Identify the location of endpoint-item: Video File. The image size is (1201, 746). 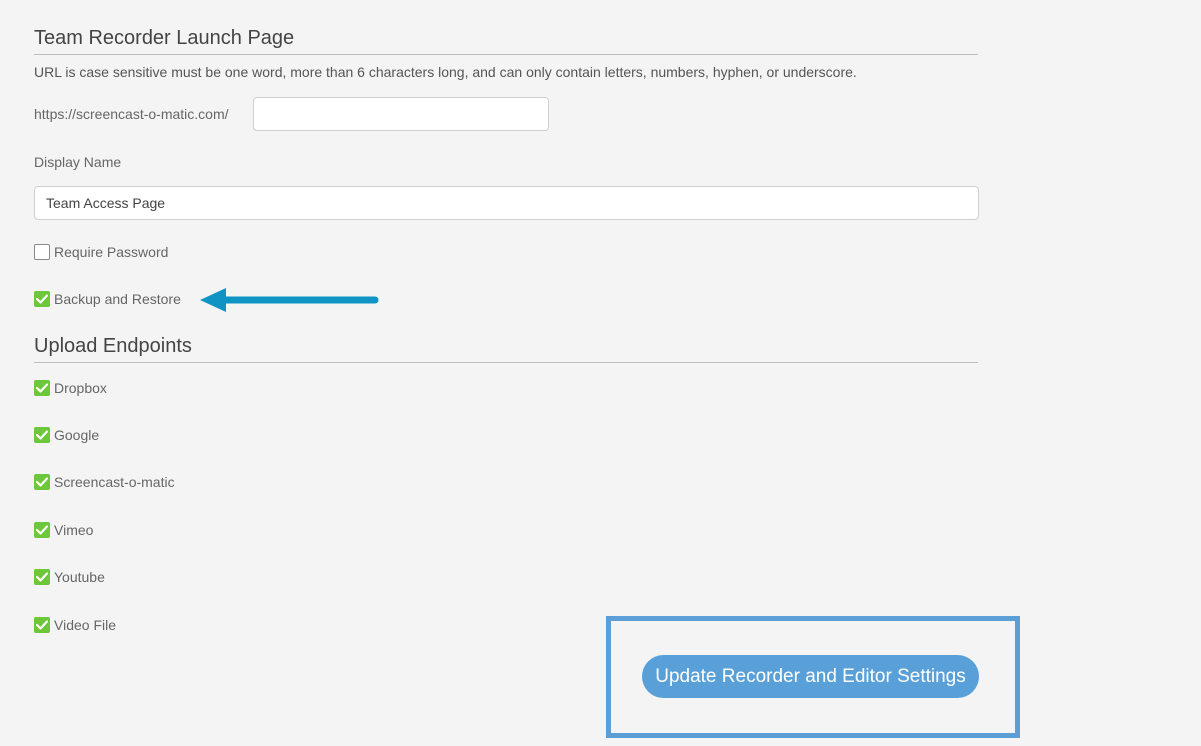
(75, 625).